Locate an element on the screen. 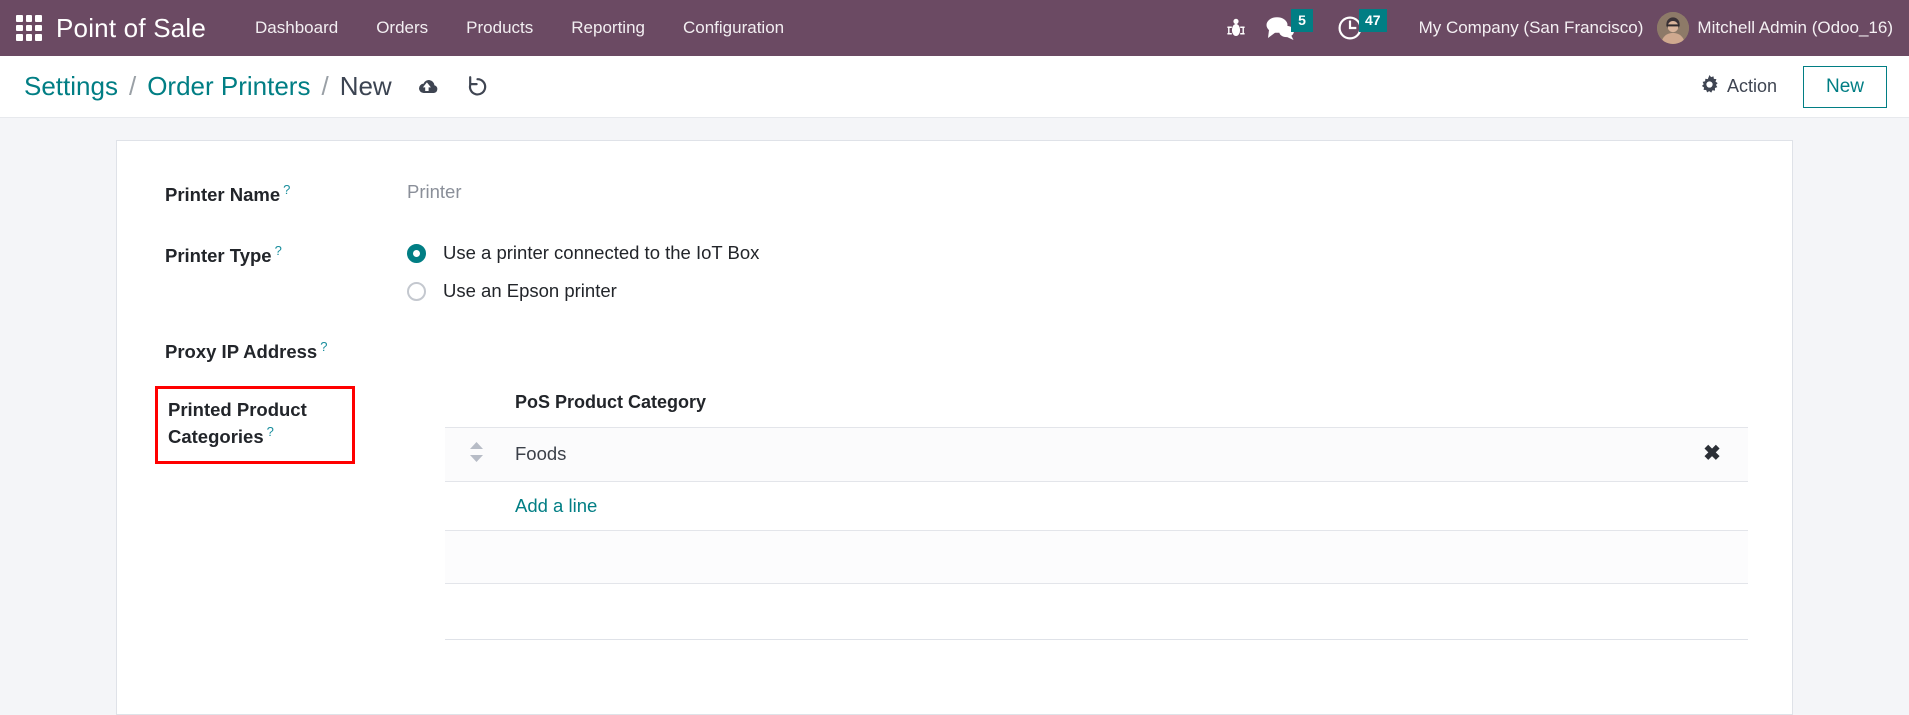  table-header-row: PoS Product Category is located at coordinates (1096, 406).